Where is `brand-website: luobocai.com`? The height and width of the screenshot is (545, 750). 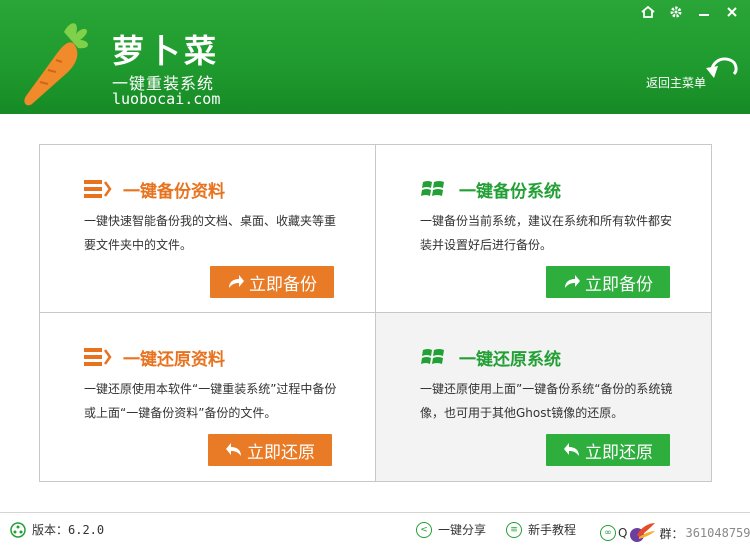 brand-website: luobocai.com is located at coordinates (166, 99).